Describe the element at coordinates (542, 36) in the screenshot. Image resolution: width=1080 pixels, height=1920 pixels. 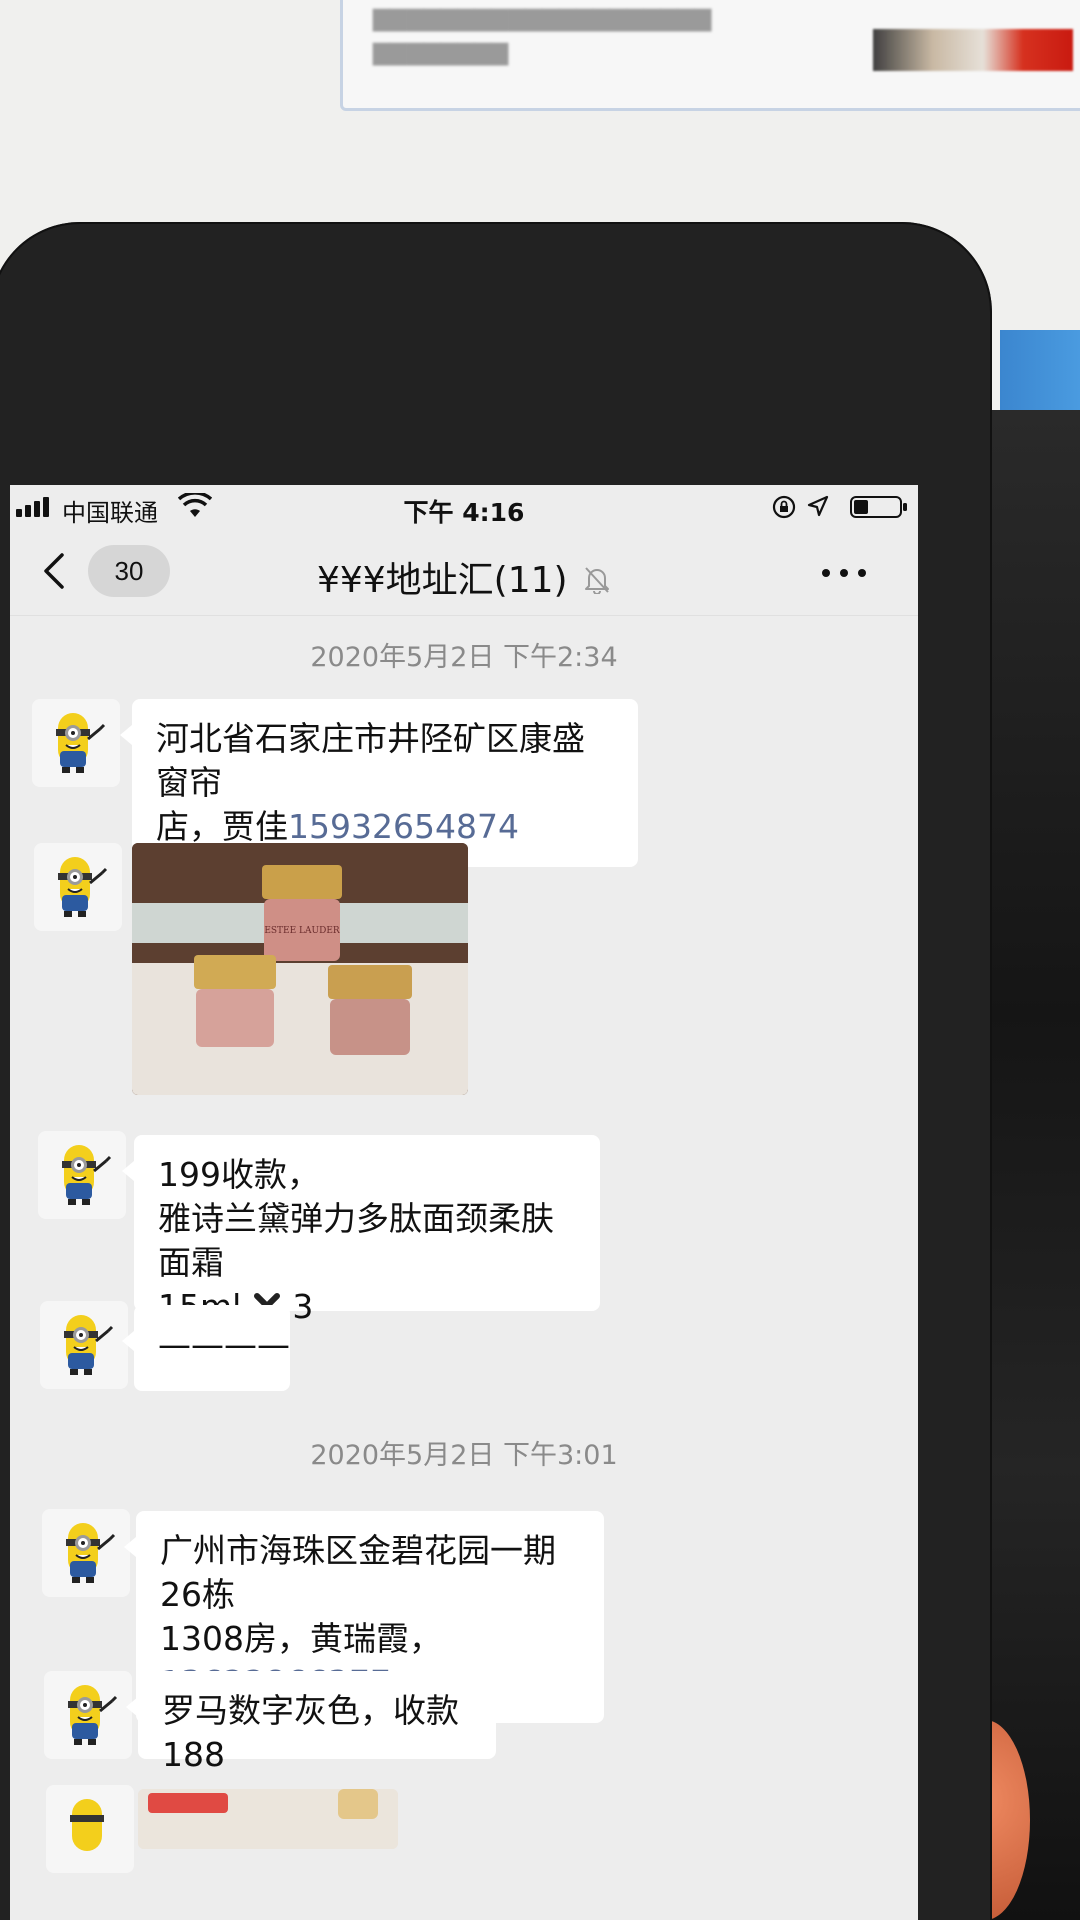
I see `monitor-blurred-text: ▇▇▇▇▇▇▇▇▇▇▇▇▇▇▇▇▇▇▇▇ ▇▇▇▇▇▇▇▇` at that location.